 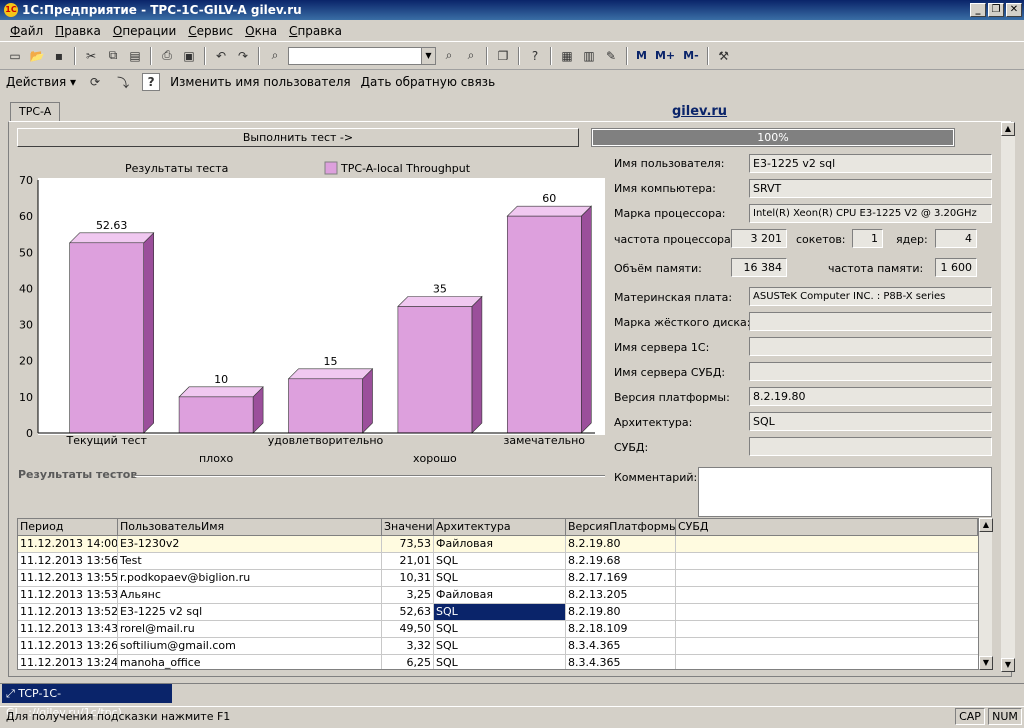 What do you see at coordinates (15, 56) in the screenshot?
I see `new-icon: ▭` at bounding box center [15, 56].